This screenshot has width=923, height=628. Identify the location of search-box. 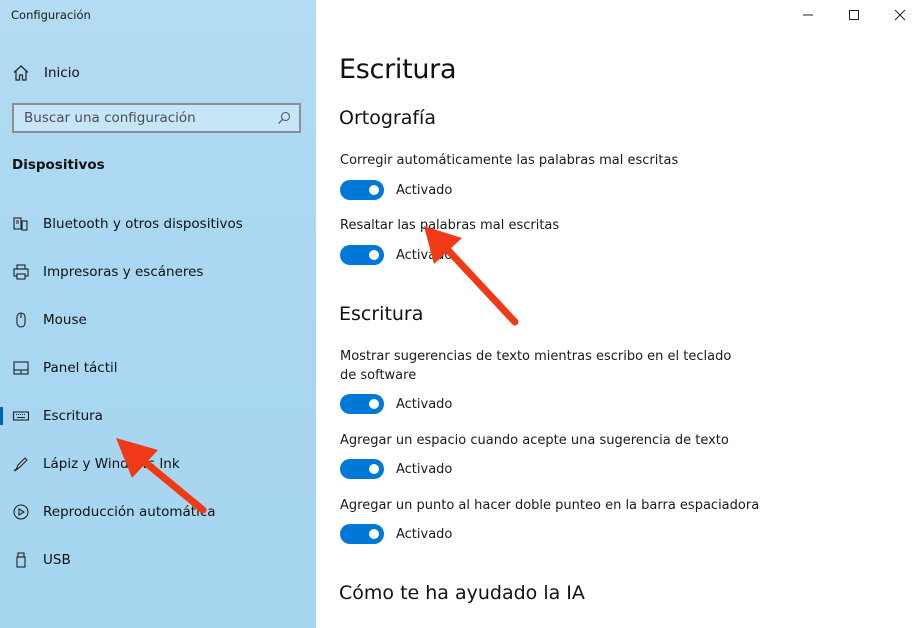
(156, 118).